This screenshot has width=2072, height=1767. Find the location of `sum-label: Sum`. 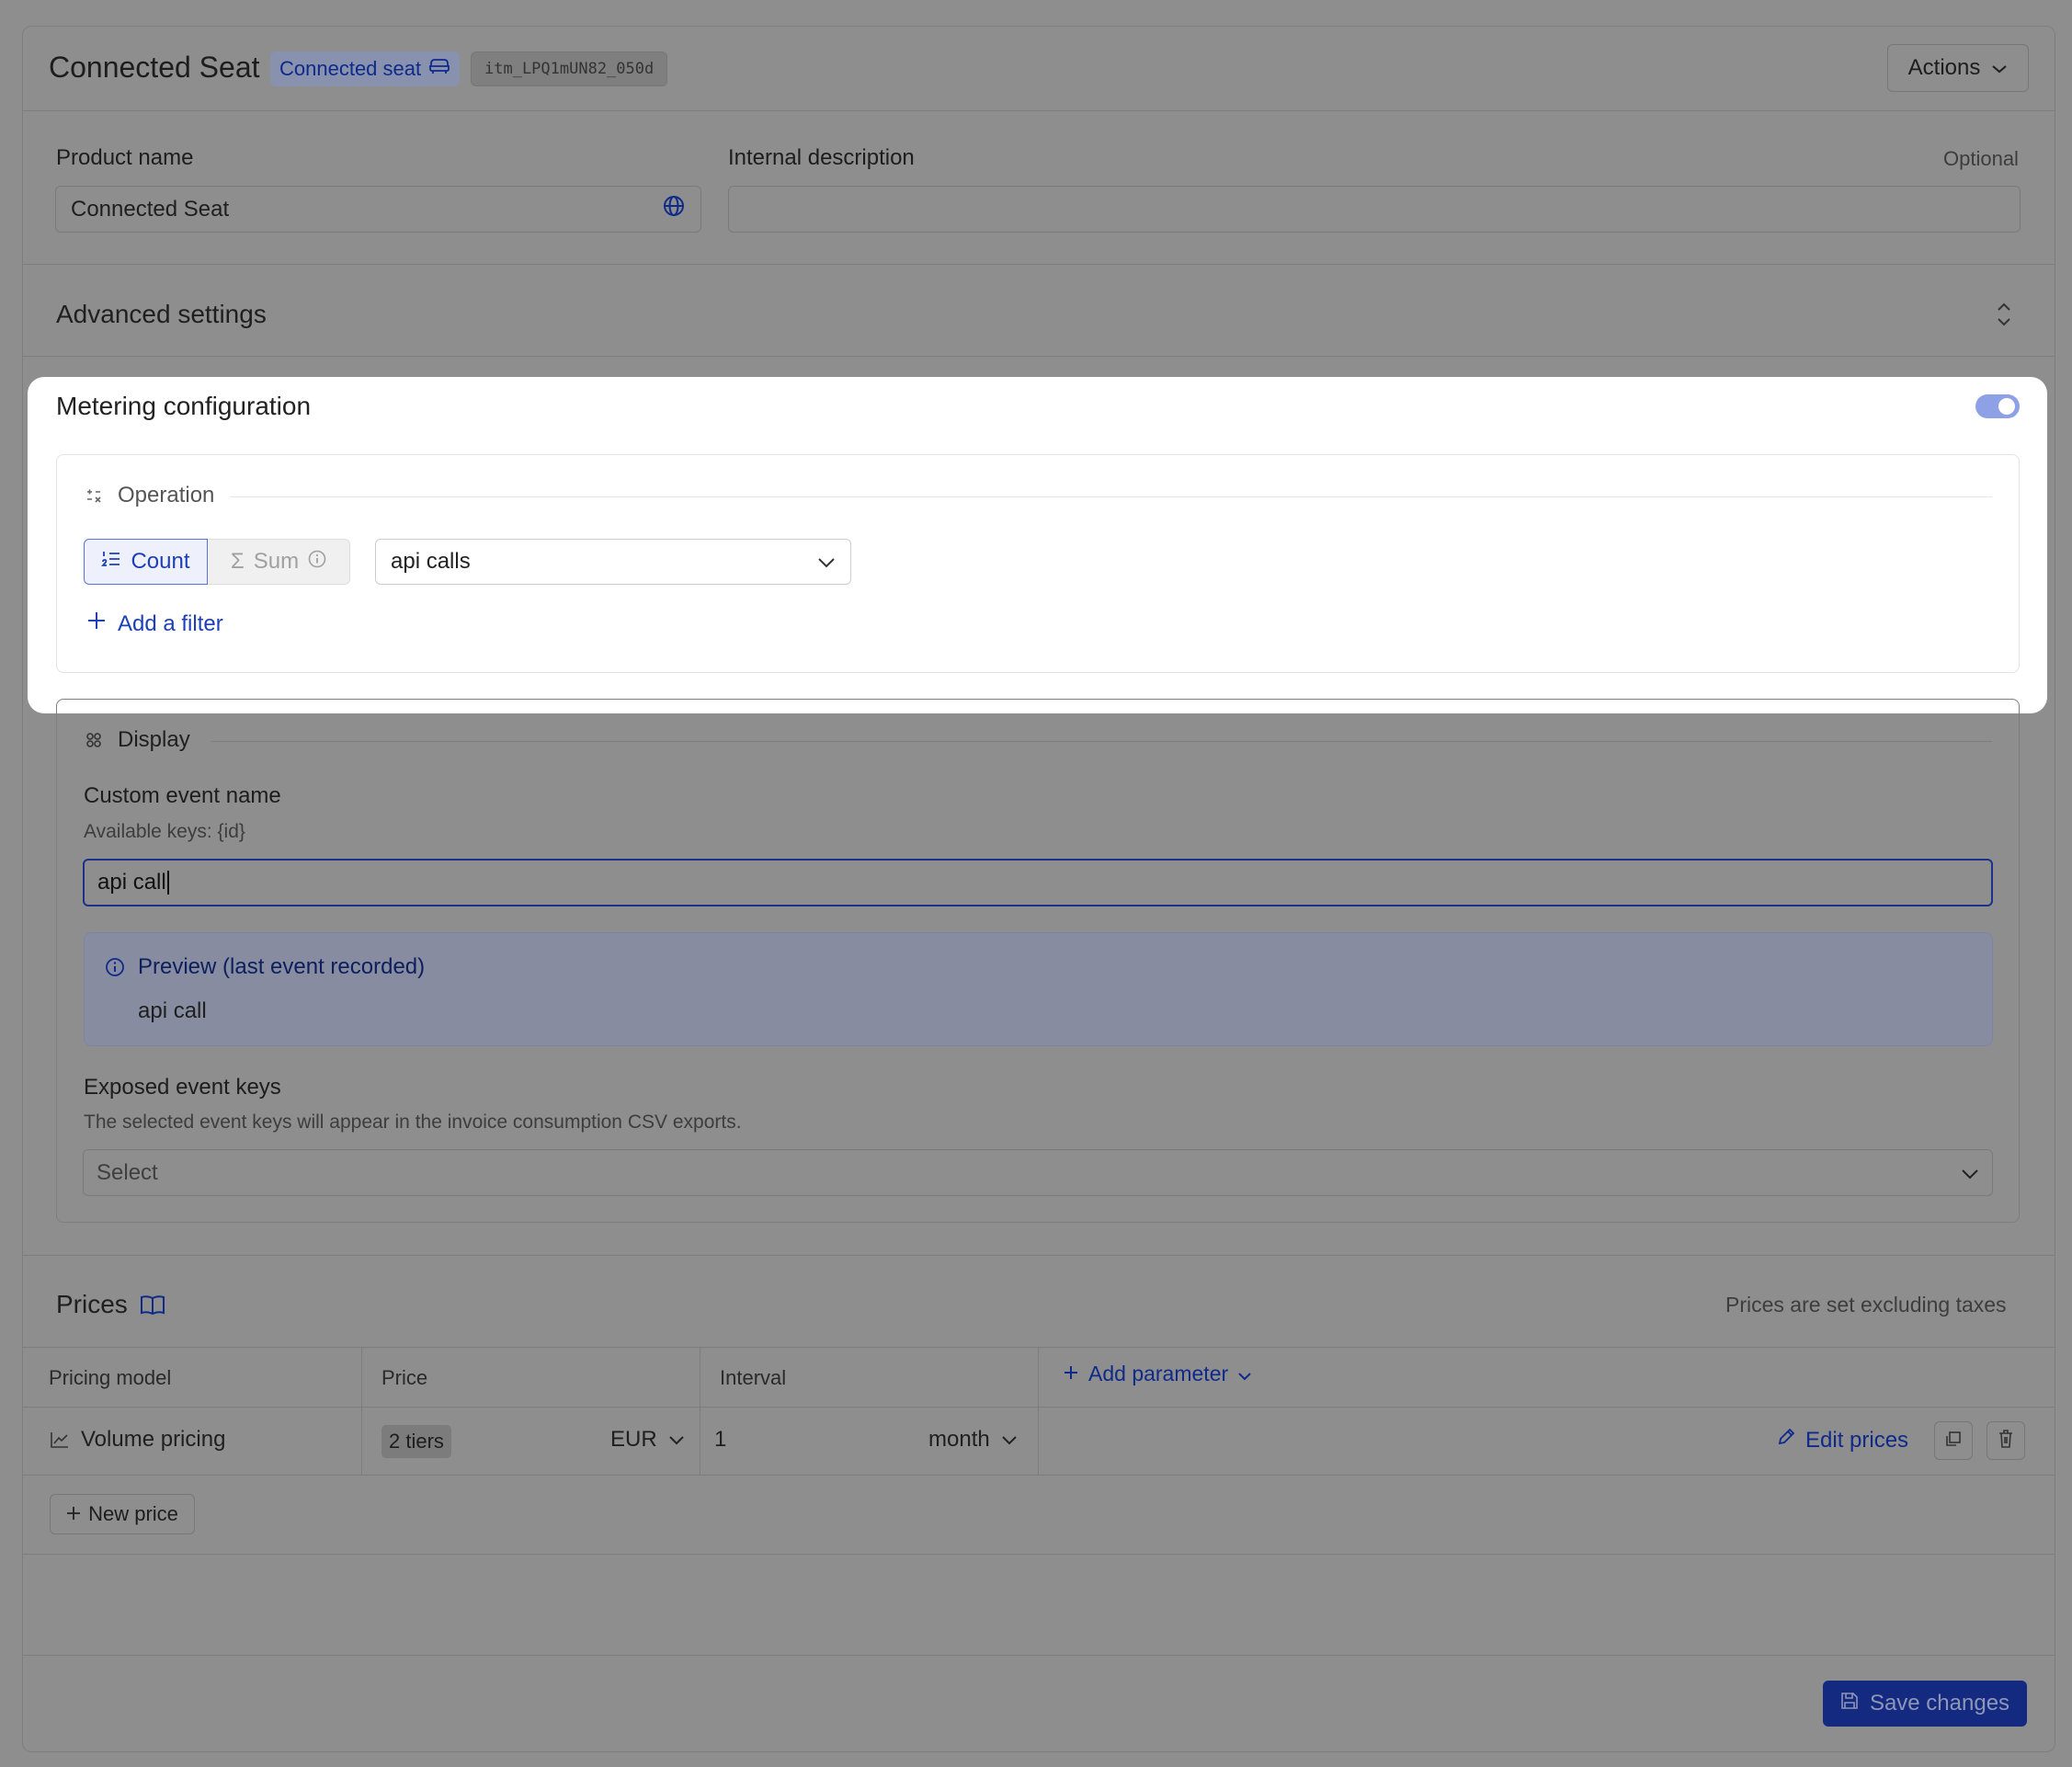

sum-label: Sum is located at coordinates (276, 561).